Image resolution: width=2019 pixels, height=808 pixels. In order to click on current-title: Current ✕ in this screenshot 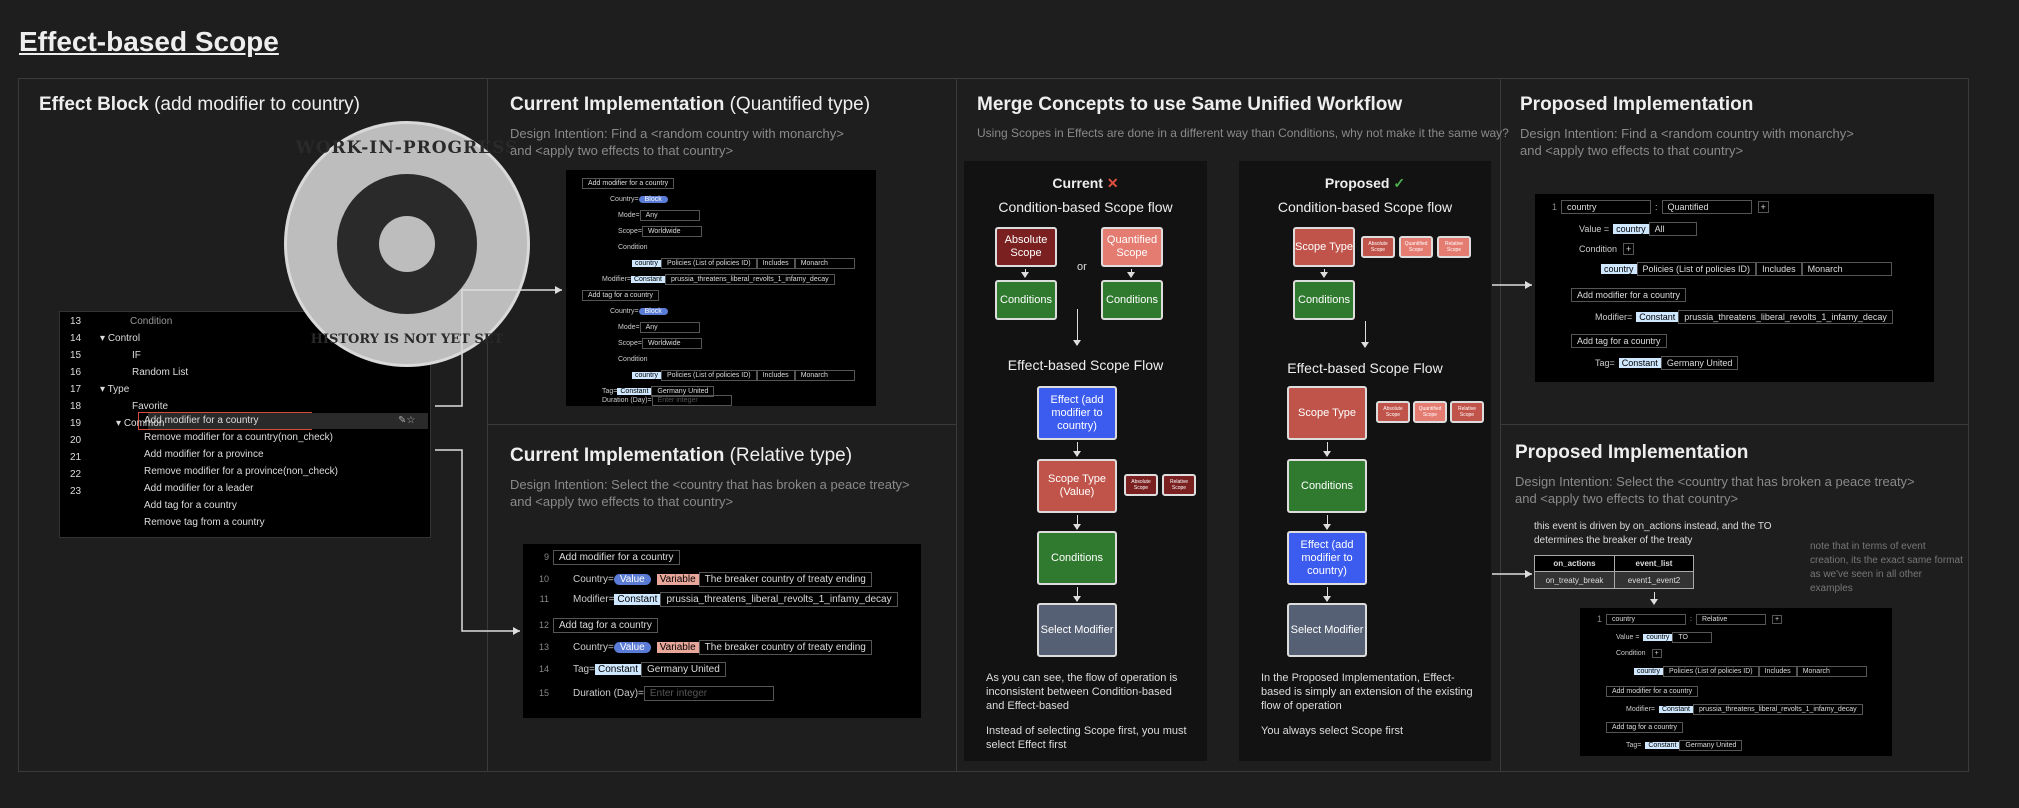, I will do `click(1085, 183)`.